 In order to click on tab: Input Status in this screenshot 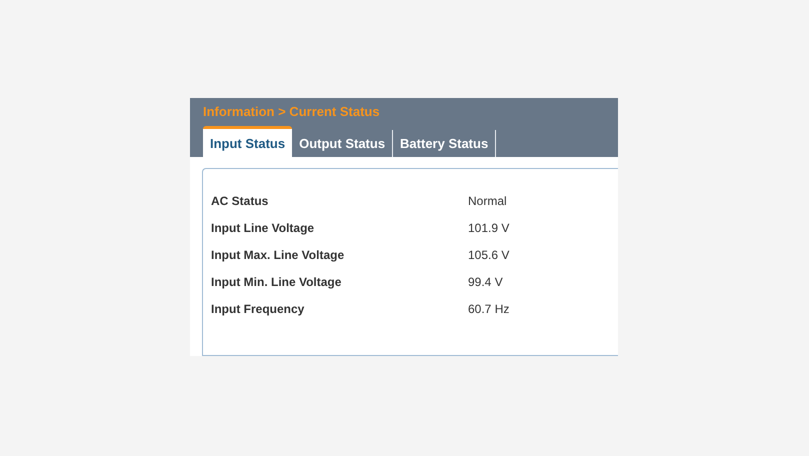, I will do `click(247, 141)`.